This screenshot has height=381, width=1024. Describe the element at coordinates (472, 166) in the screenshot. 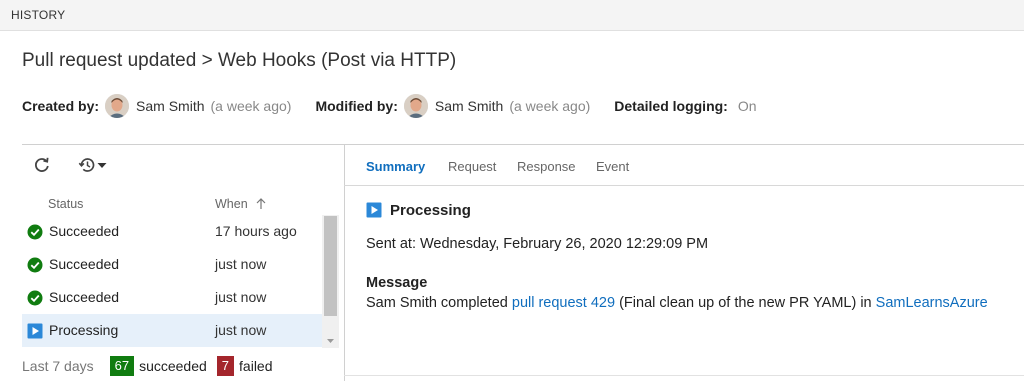

I see `tab-request: Request` at that location.